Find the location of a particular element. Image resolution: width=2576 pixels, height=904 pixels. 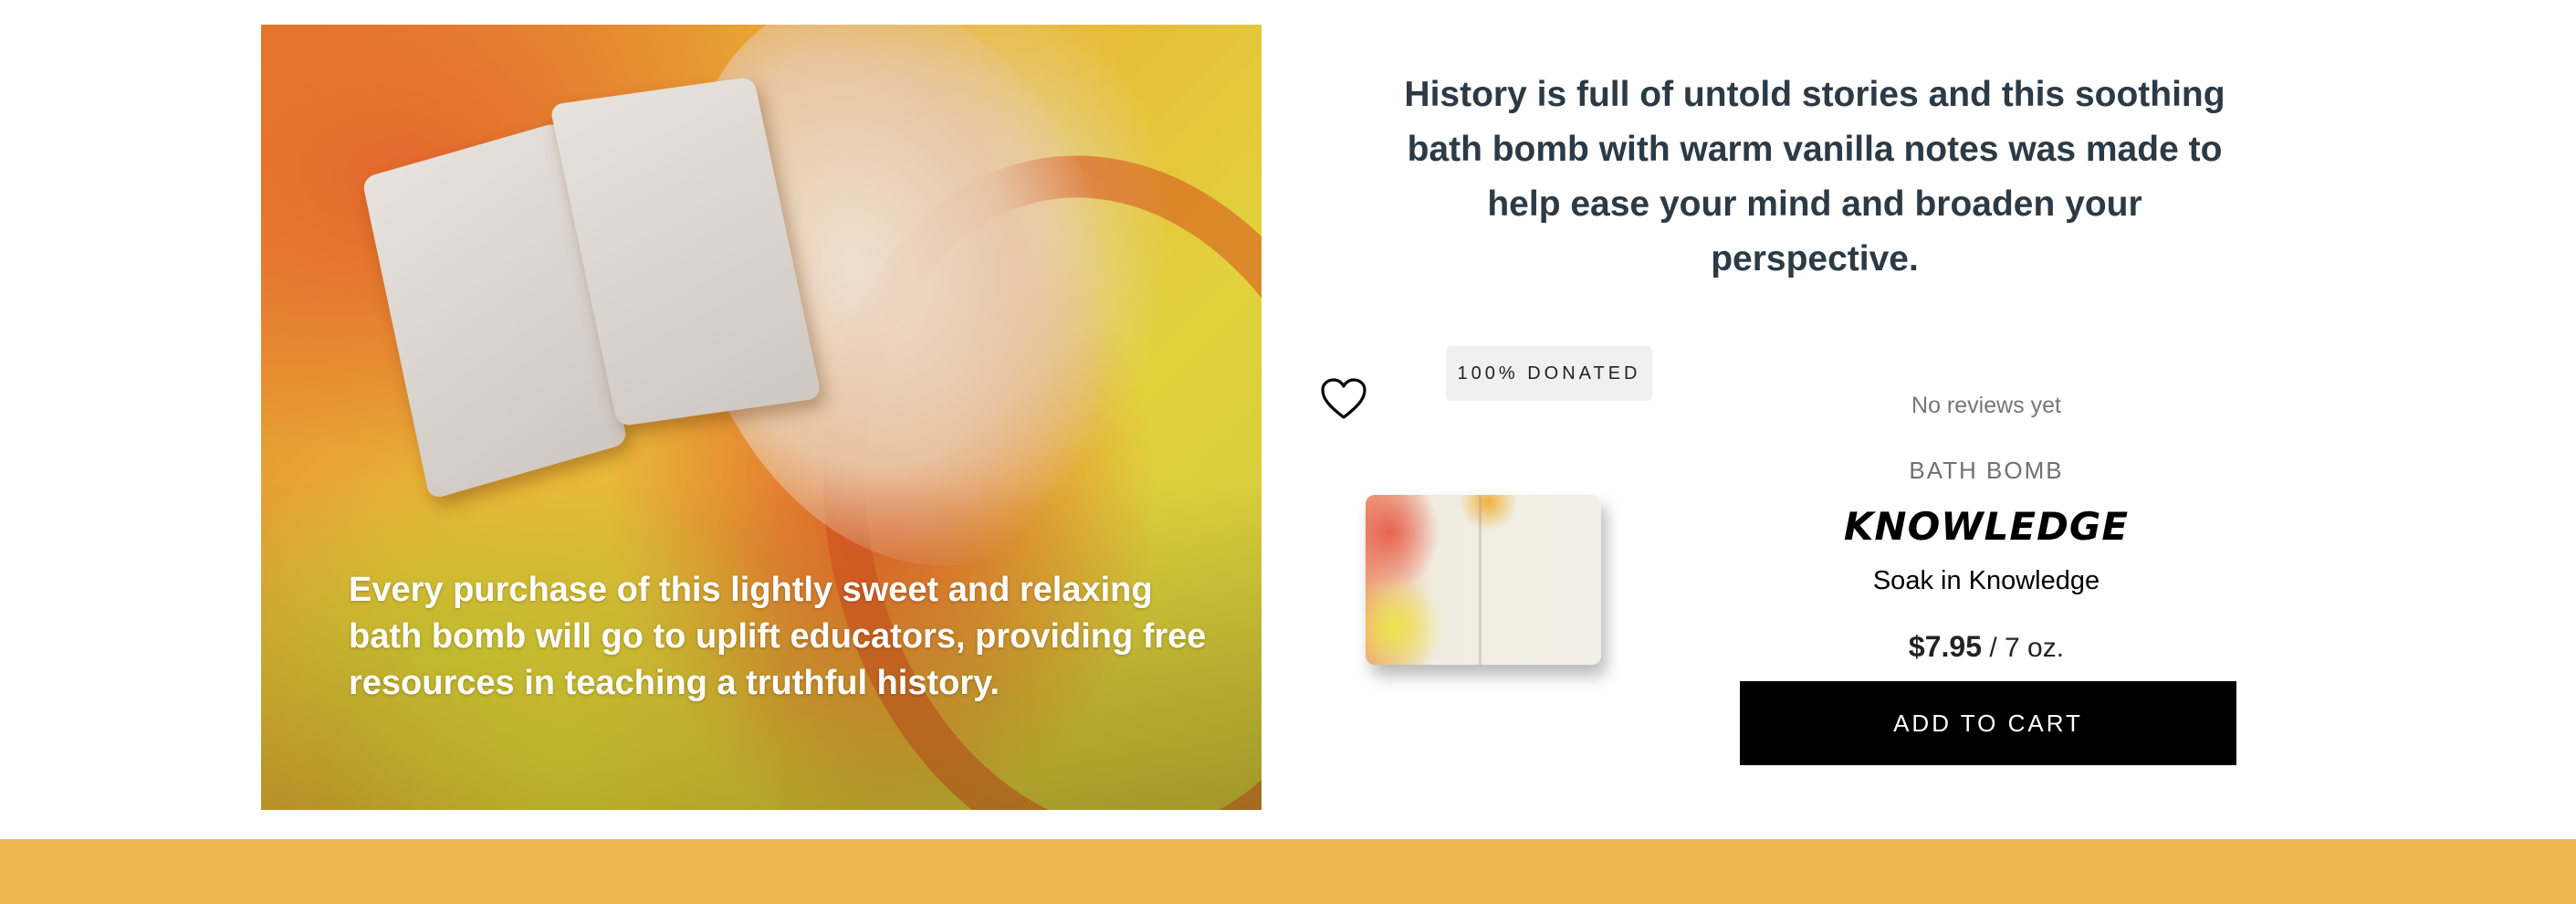

price-amount: $7.95 is located at coordinates (1945, 646).